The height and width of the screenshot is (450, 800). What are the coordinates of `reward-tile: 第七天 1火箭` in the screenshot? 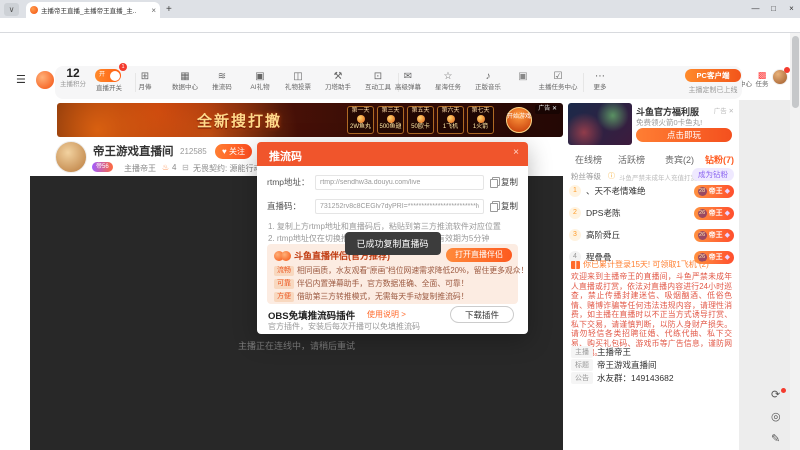 It's located at (480, 120).